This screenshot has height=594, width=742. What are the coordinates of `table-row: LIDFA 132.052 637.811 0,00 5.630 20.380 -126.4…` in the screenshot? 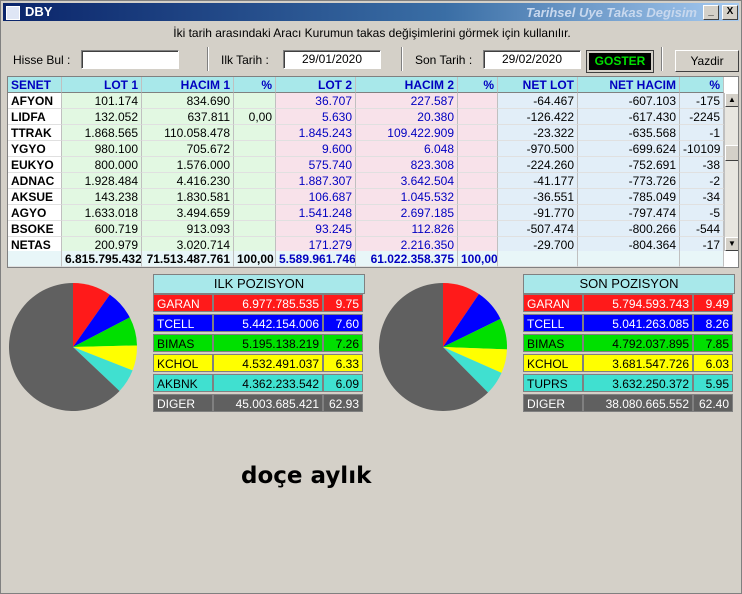 It's located at (366, 117).